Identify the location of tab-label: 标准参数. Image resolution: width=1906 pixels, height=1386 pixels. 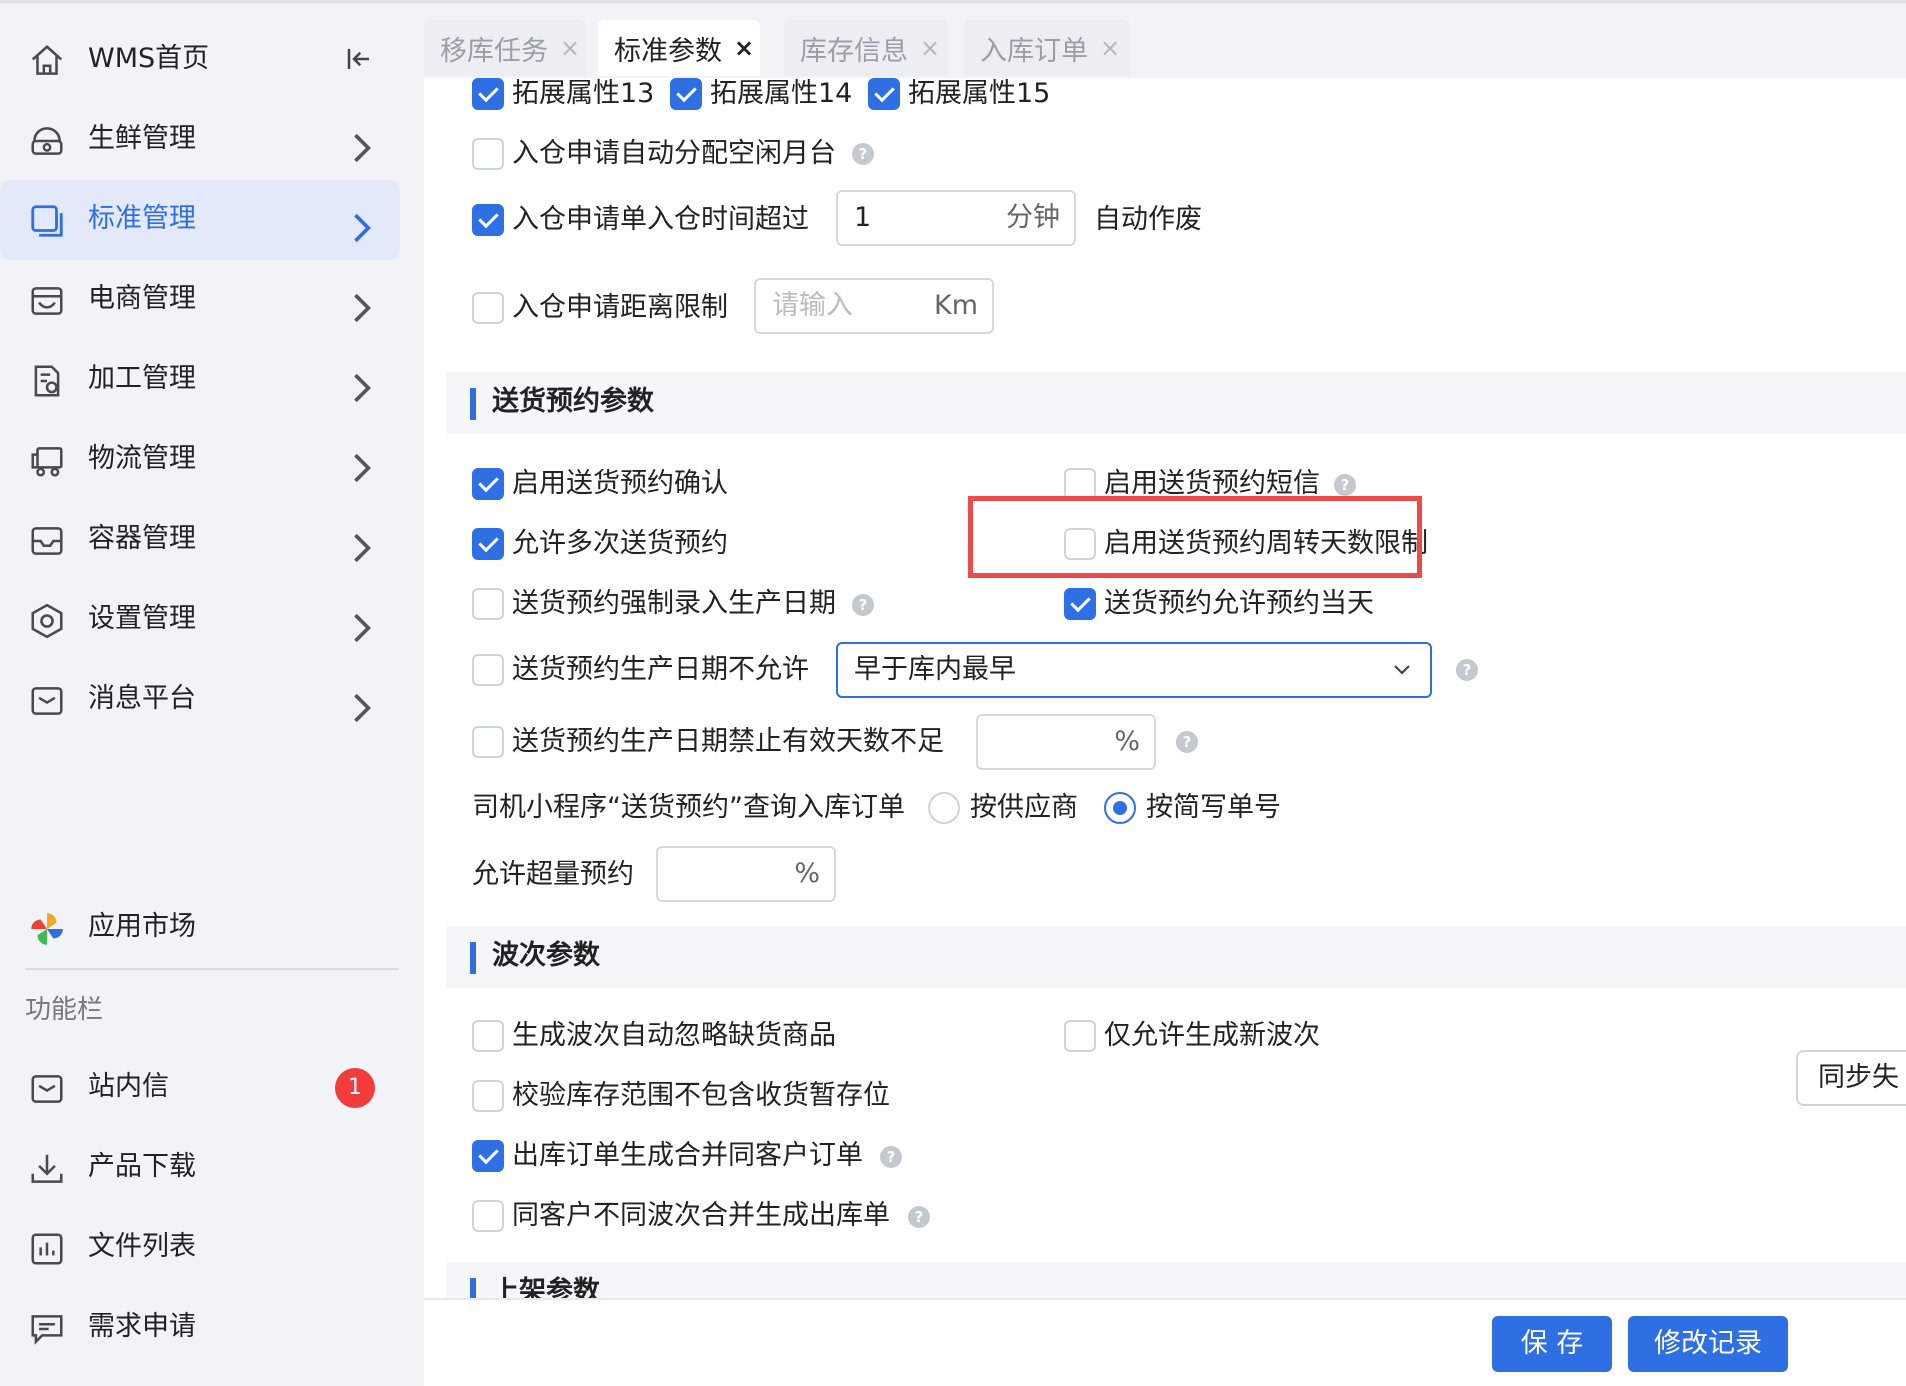
(668, 51).